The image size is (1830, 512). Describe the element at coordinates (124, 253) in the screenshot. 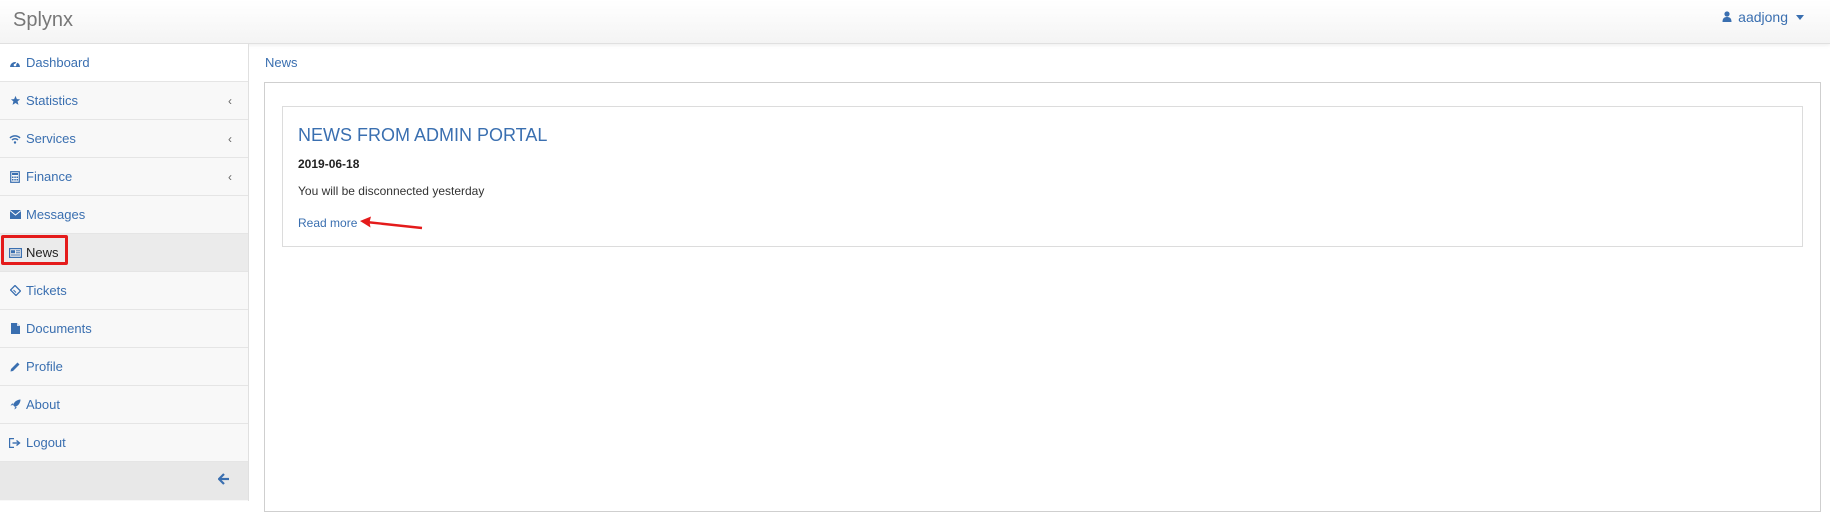

I see `sidebar-item-news: News` at that location.